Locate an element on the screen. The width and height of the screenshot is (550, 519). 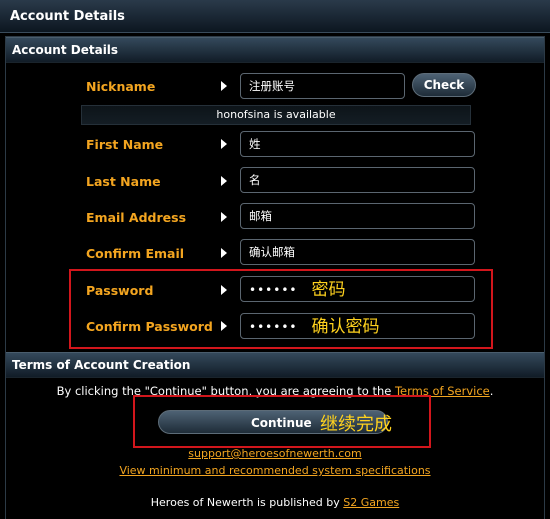
s2-games-link: S2 Games is located at coordinates (371, 502).